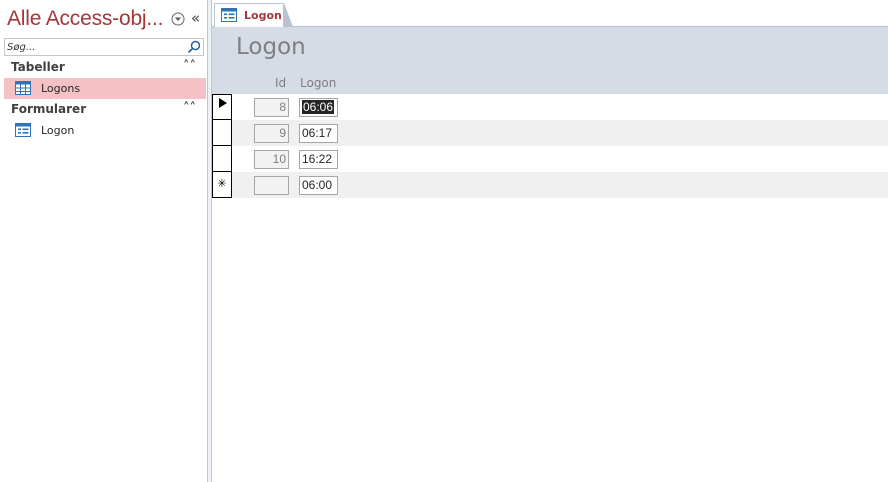  What do you see at coordinates (550, 60) in the screenshot?
I see `form-header: Logon Id Logon` at bounding box center [550, 60].